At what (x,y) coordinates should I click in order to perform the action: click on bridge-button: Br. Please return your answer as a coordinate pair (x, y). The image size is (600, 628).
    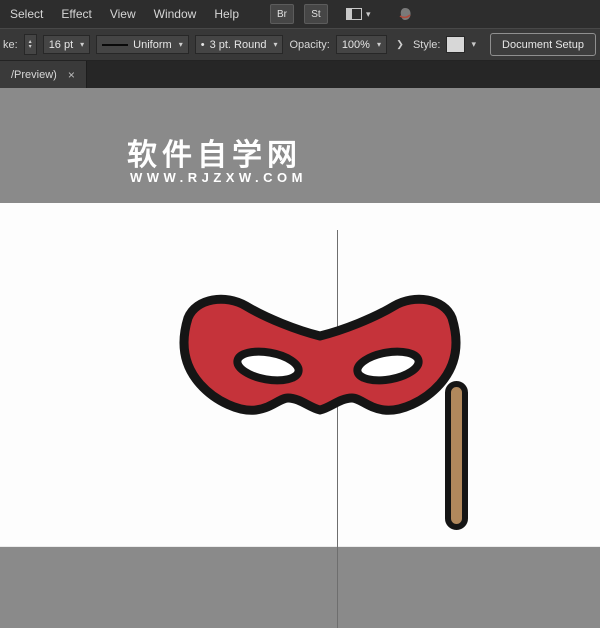
    Looking at the image, I should click on (282, 14).